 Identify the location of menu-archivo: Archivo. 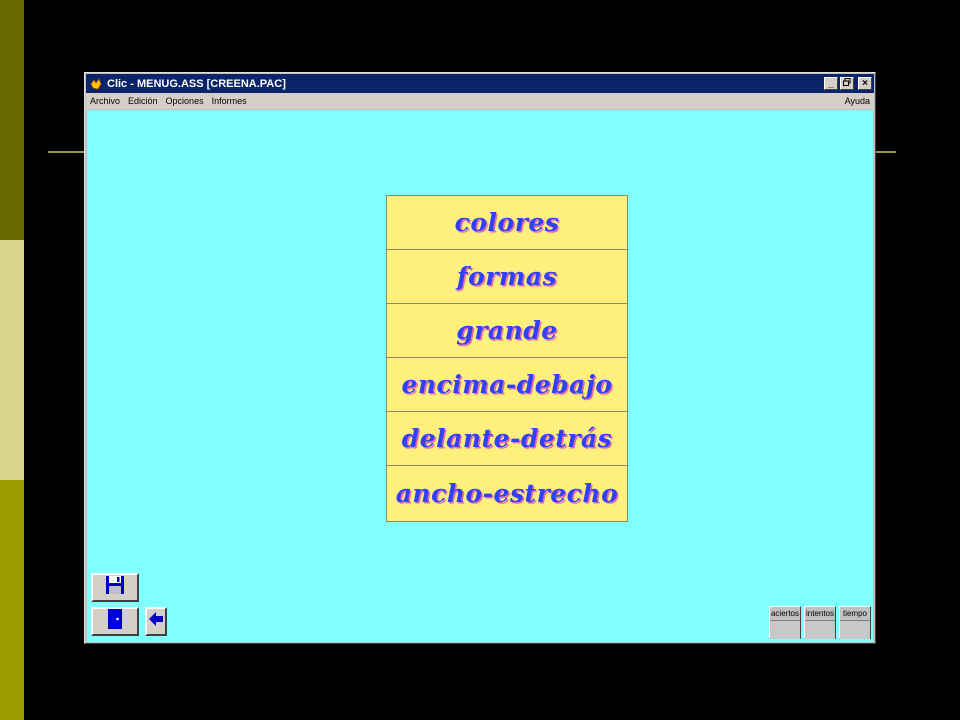
(105, 101).